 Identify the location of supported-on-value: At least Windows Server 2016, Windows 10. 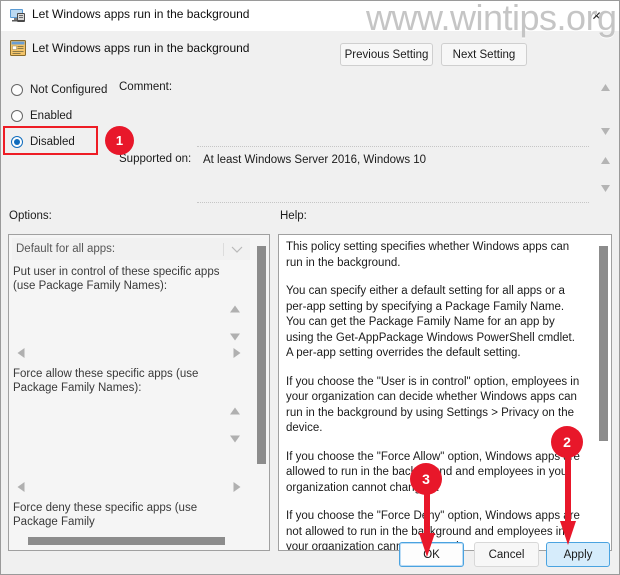
(315, 160).